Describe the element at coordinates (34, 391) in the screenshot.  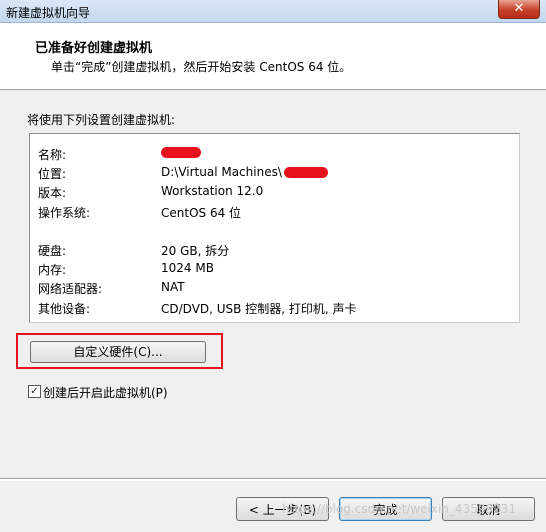
I see `power-on-checkbox: ✓` at that location.